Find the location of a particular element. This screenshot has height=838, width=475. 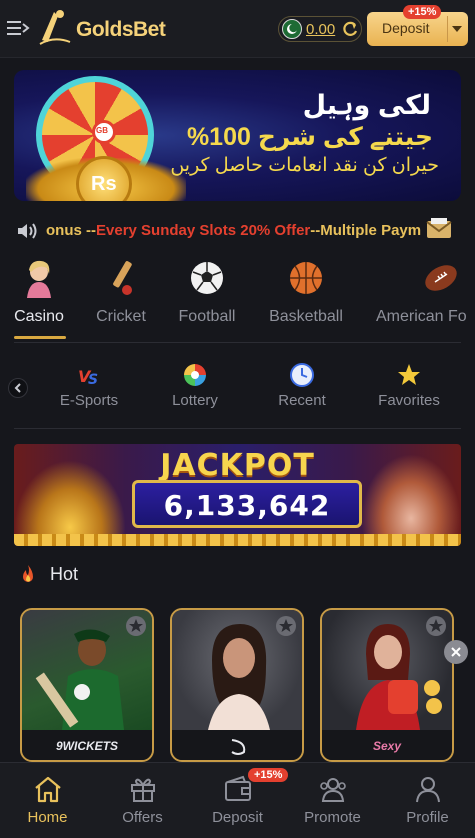

nav-label: Offers is located at coordinates (142, 817).